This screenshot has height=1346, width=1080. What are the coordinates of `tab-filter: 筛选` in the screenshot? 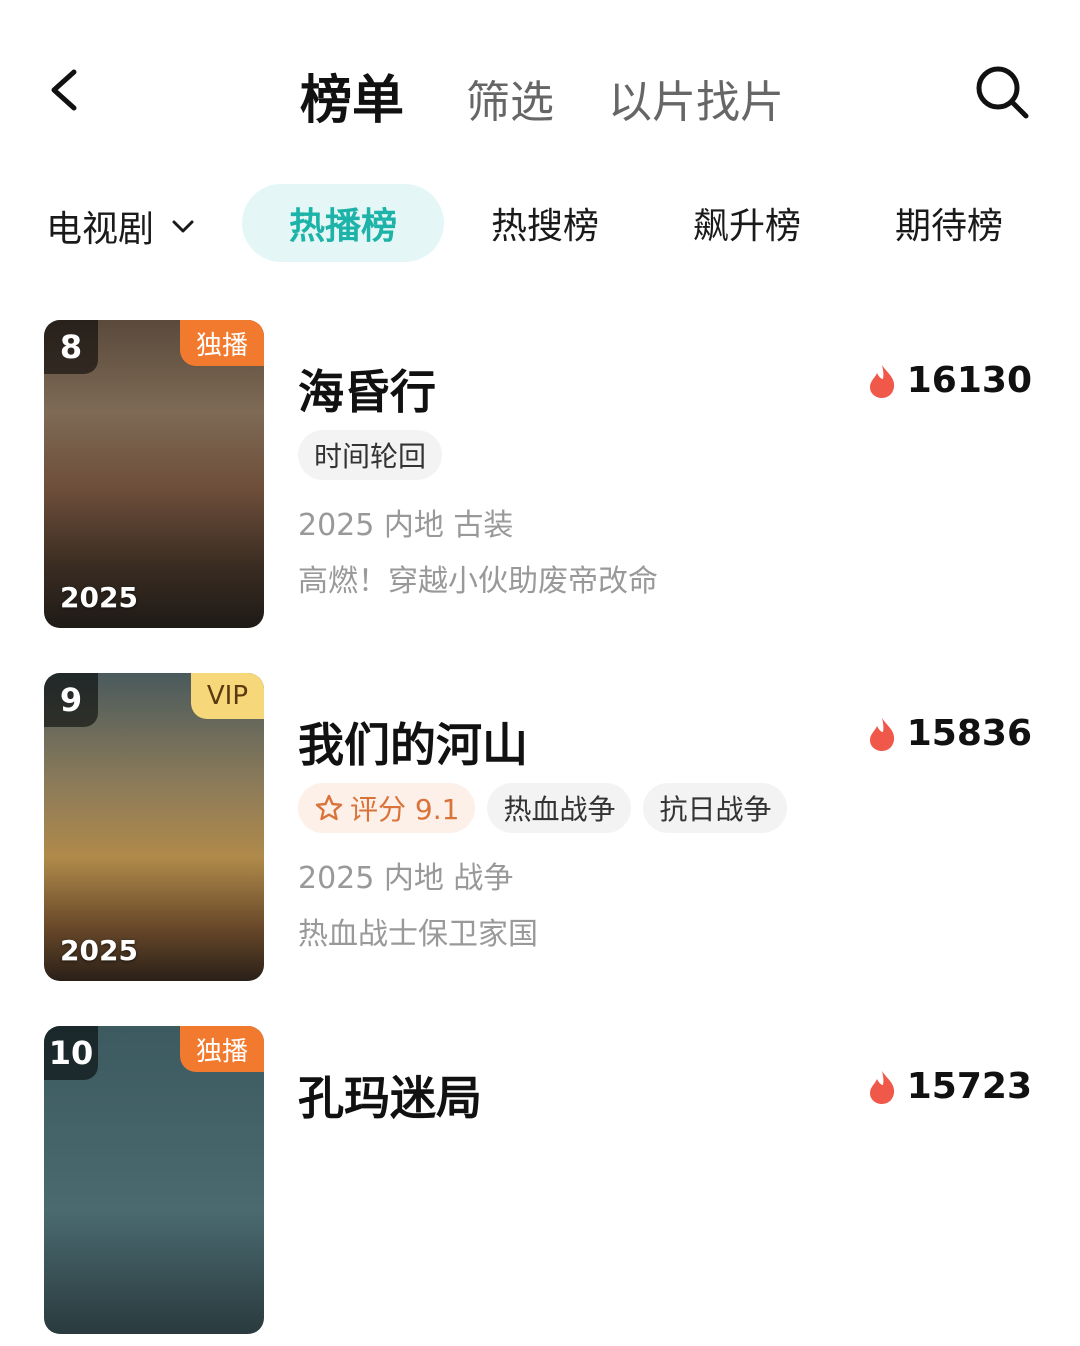 It's located at (510, 98).